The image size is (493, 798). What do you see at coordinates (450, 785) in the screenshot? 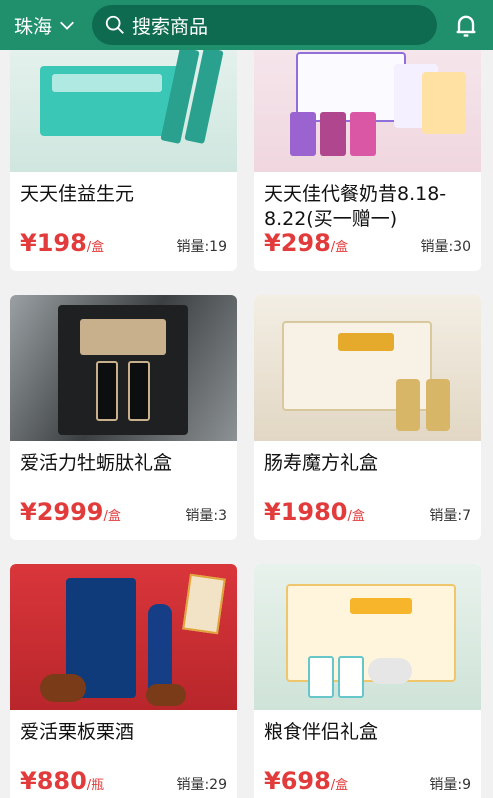
I see `product-sales: 销量:9` at bounding box center [450, 785].